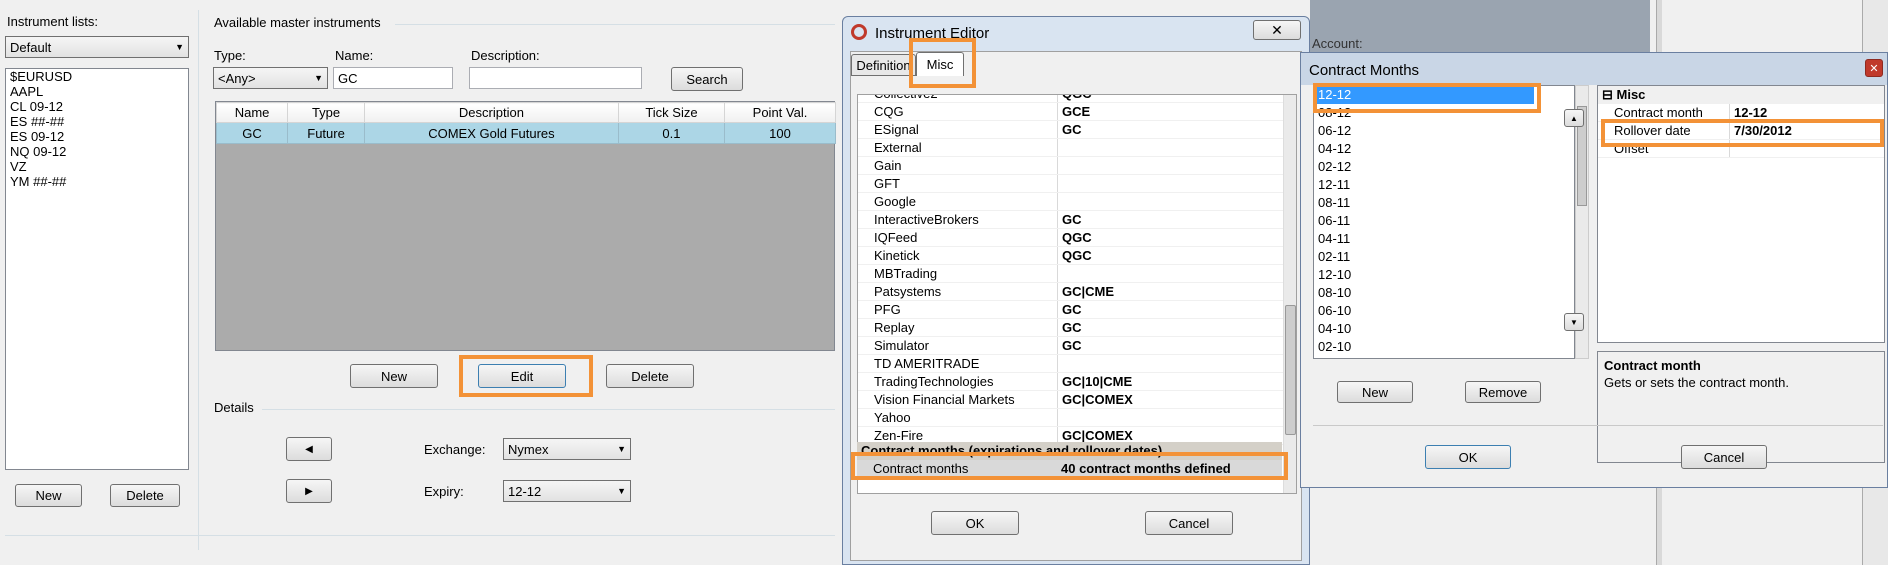 The width and height of the screenshot is (1888, 565). Describe the element at coordinates (555, 78) in the screenshot. I see `description-input` at that location.